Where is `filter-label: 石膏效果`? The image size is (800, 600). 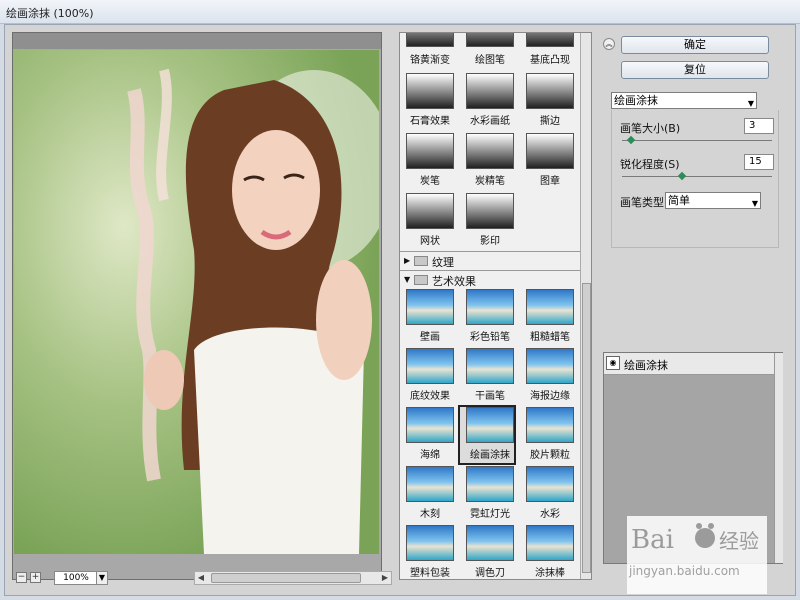 filter-label: 石膏效果 is located at coordinates (430, 121).